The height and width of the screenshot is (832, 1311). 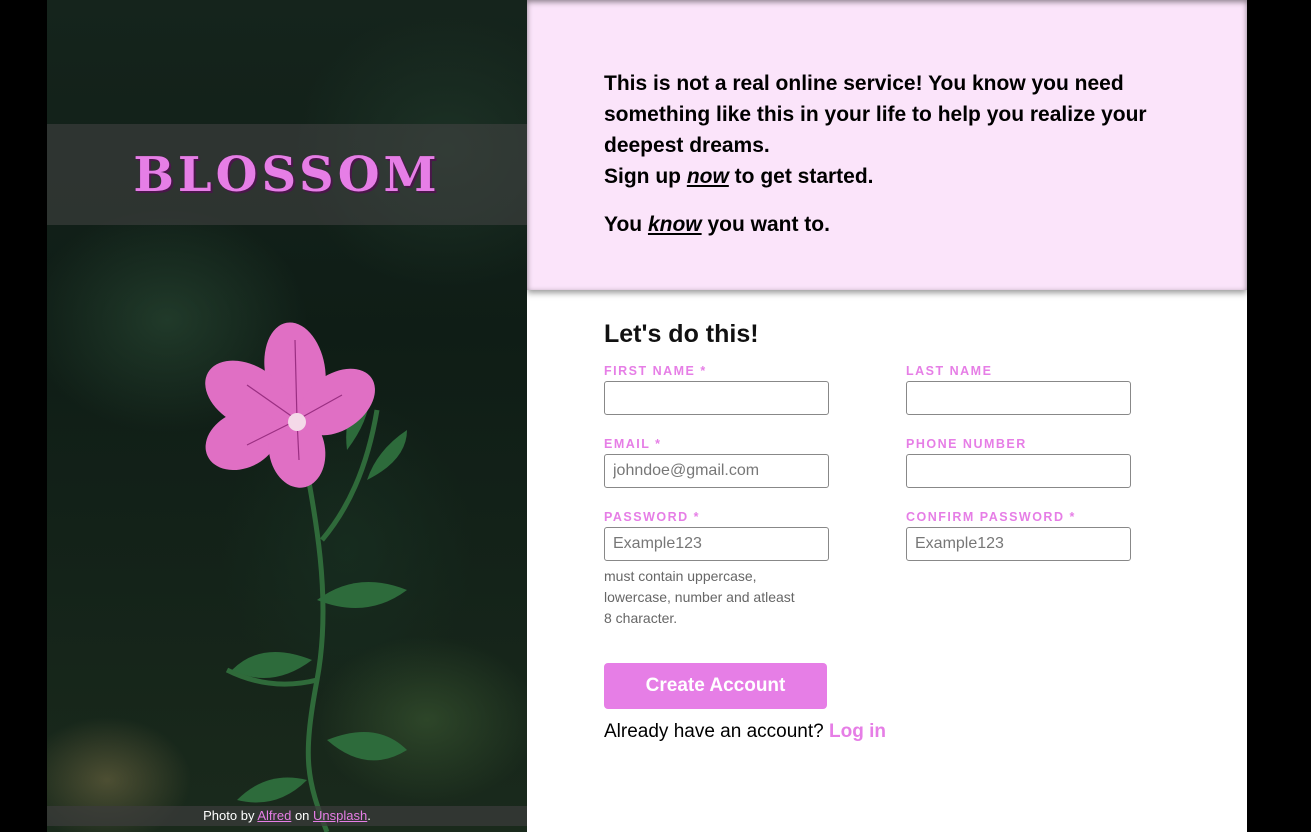 I want to click on know-pre: You, so click(x=626, y=224).